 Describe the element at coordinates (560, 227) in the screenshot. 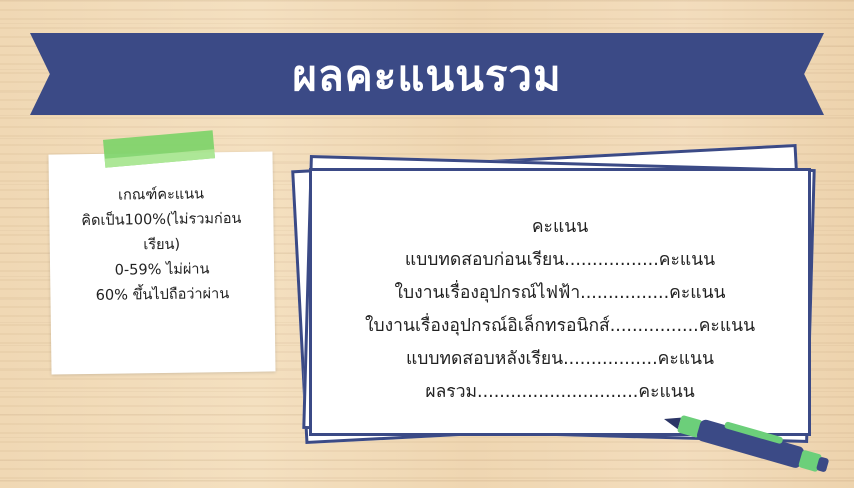

I see `score-sheet-heading: คะแนน` at that location.